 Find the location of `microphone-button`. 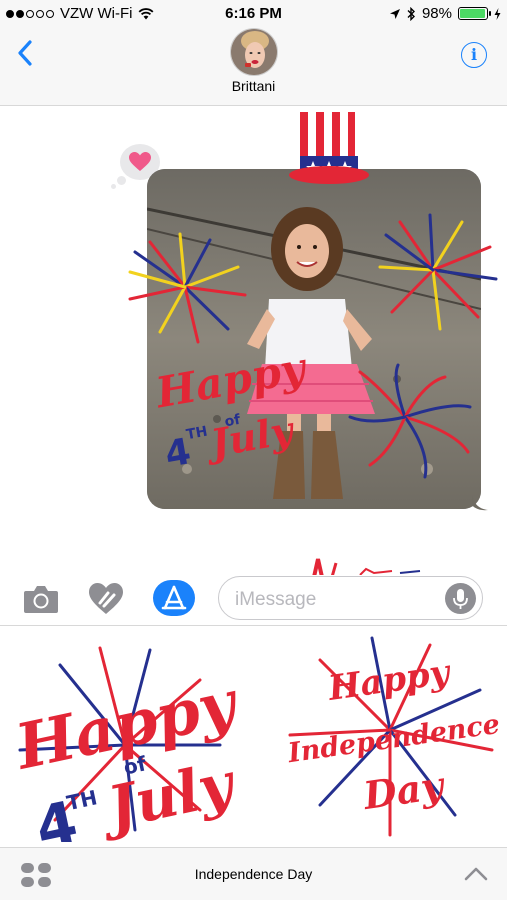

microphone-button is located at coordinates (460, 598).